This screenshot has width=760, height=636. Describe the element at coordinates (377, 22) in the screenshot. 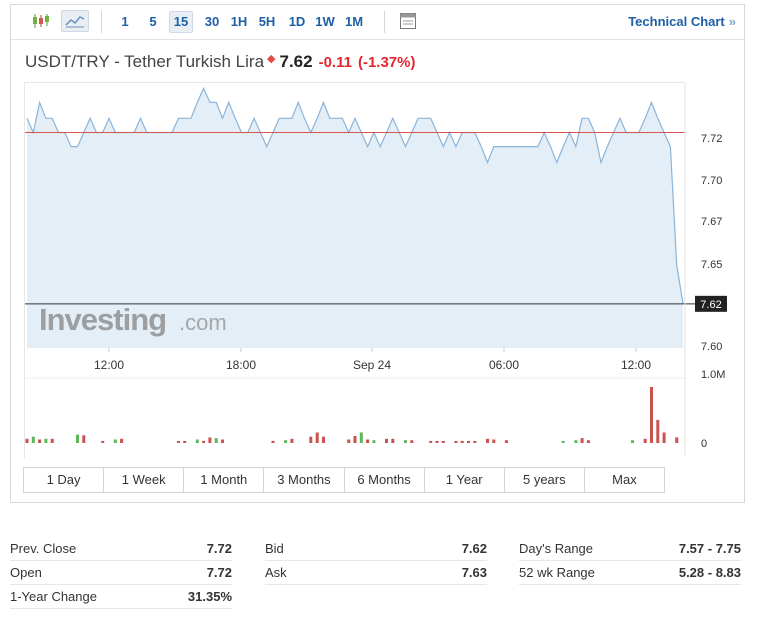

I see `chart-toolbar: 1 5 15 30 1H 5H 1D 1W 1M Technical Chart»` at that location.